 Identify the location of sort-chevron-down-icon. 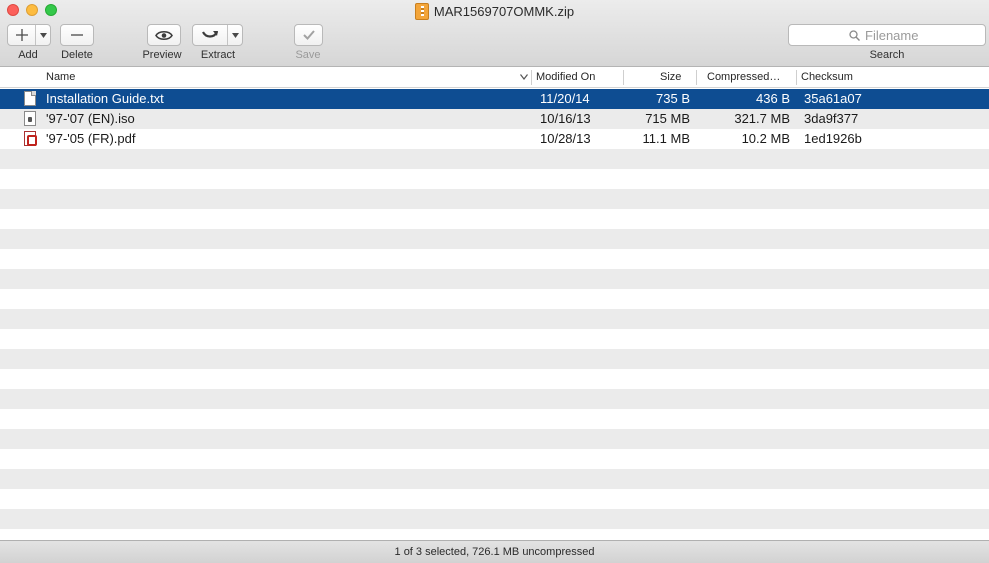
(524, 77).